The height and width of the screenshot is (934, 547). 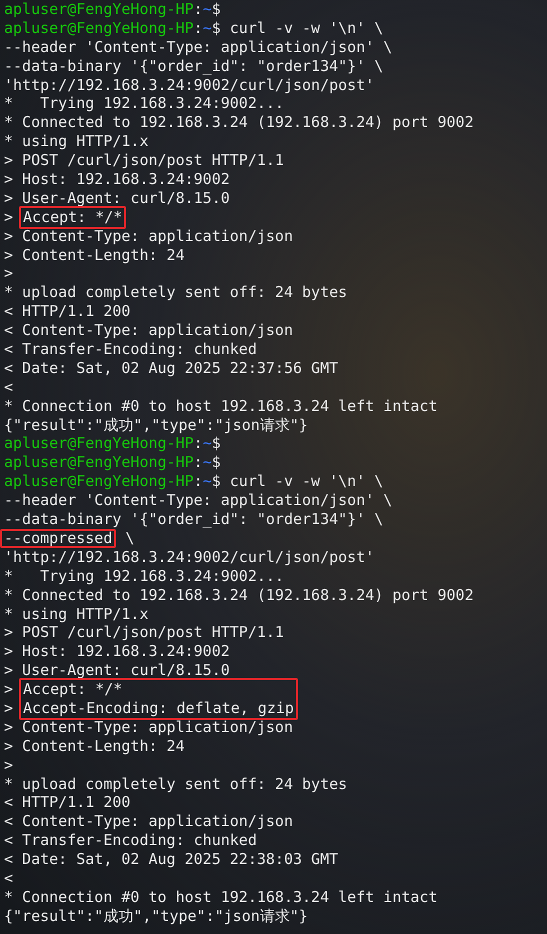 What do you see at coordinates (129, 537) in the screenshot?
I see `terminal-text: \` at bounding box center [129, 537].